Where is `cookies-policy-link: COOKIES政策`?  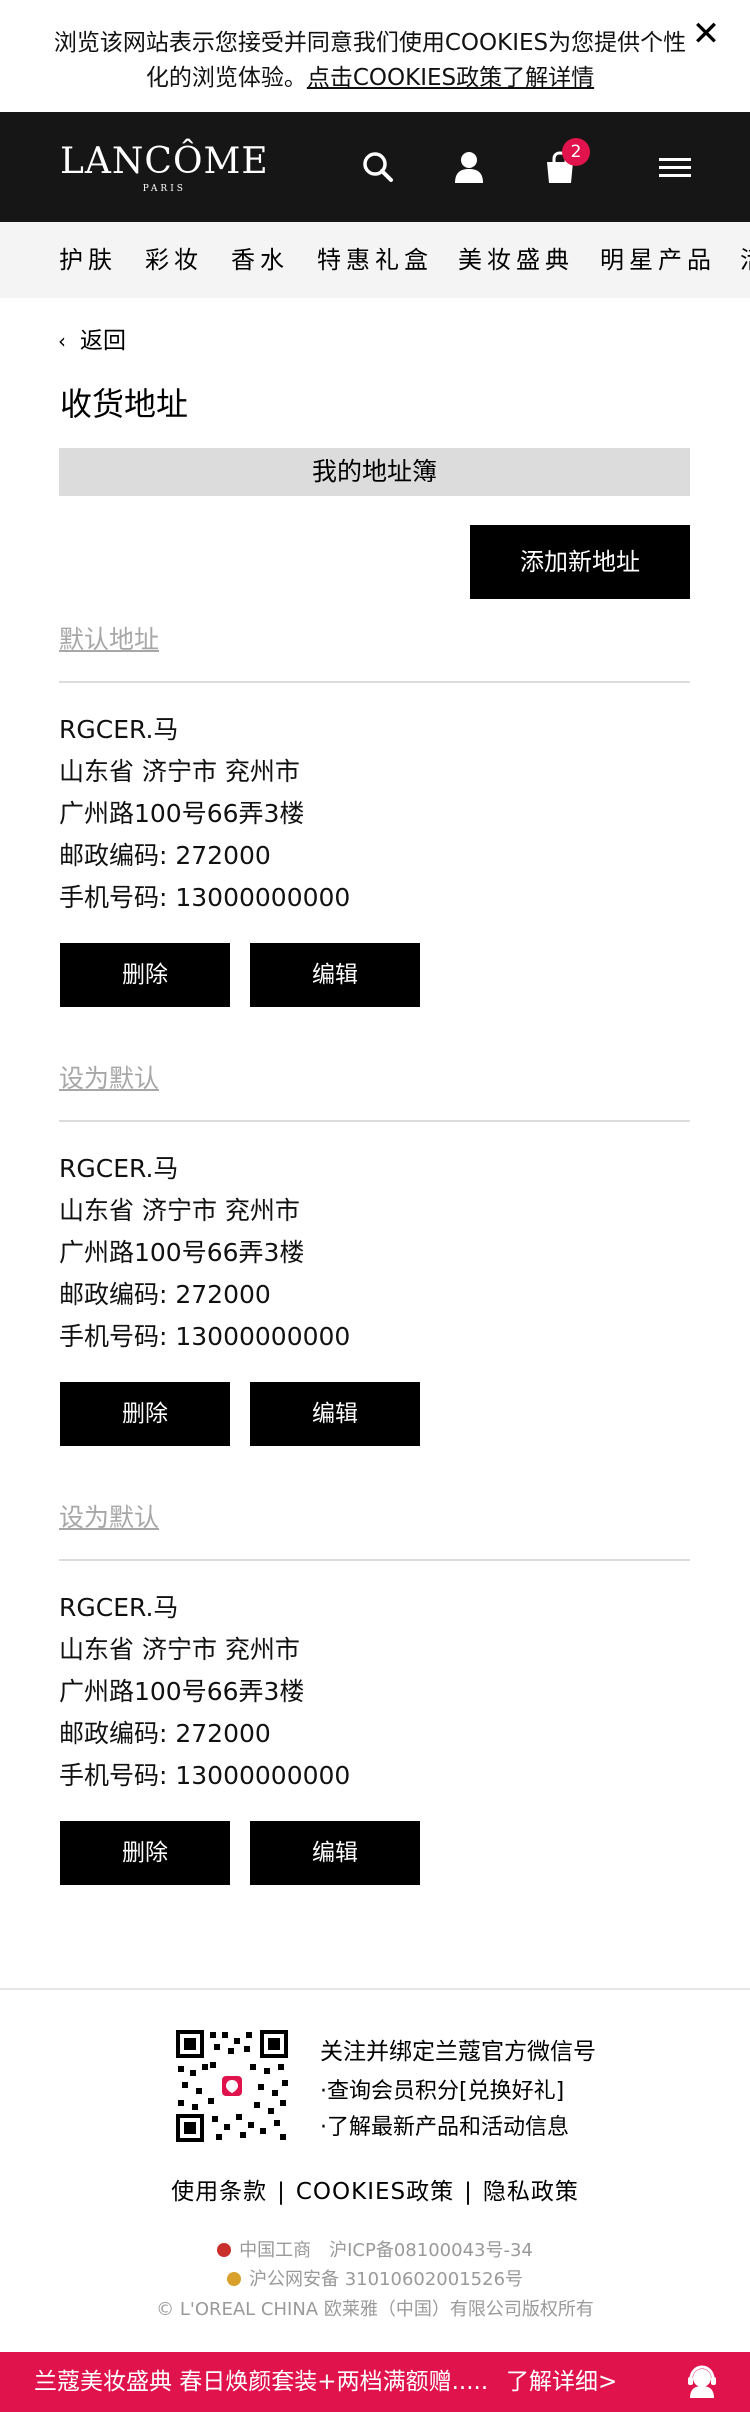 cookies-policy-link: COOKIES政策 is located at coordinates (375, 2192).